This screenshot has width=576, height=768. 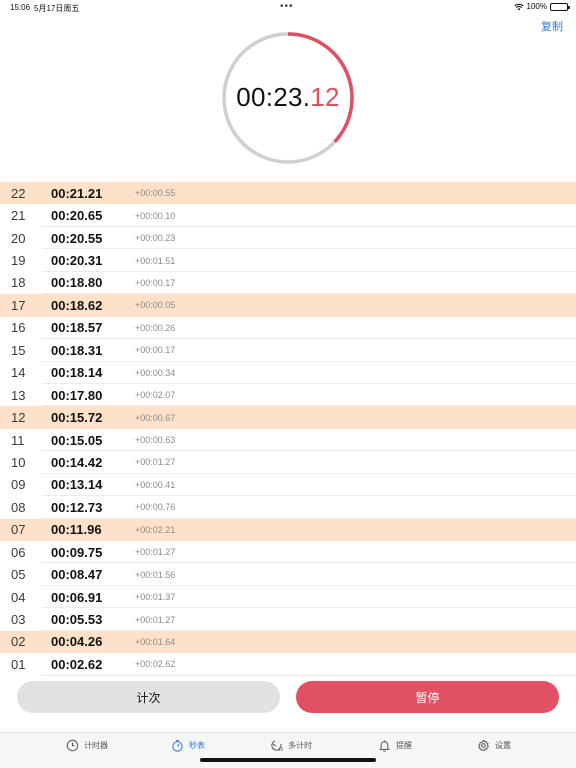 I want to click on status-time: 15:06, so click(x=20, y=7).